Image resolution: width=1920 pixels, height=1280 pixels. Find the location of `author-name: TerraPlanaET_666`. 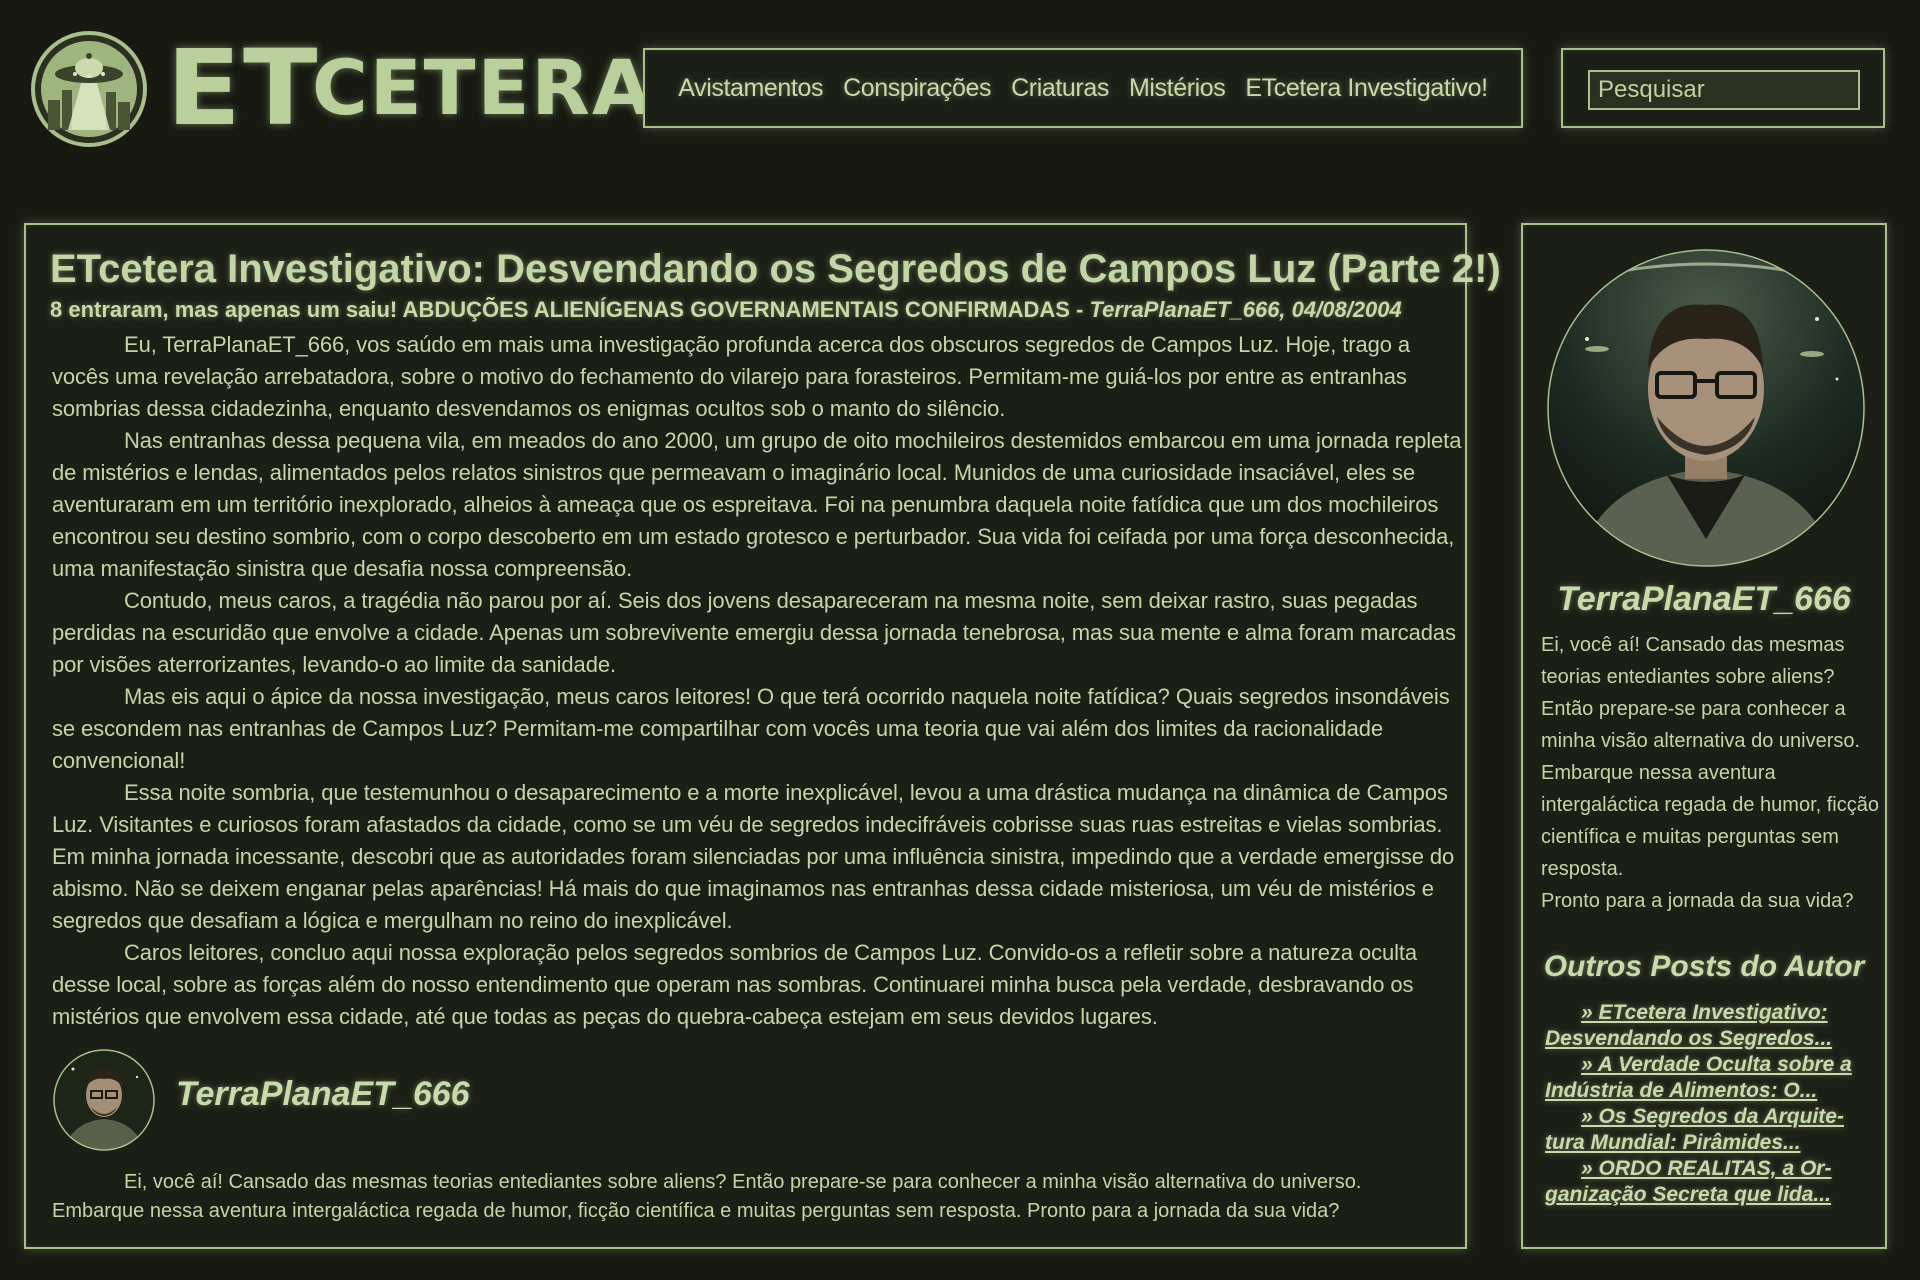

author-name: TerraPlanaET_666 is located at coordinates (323, 1094).